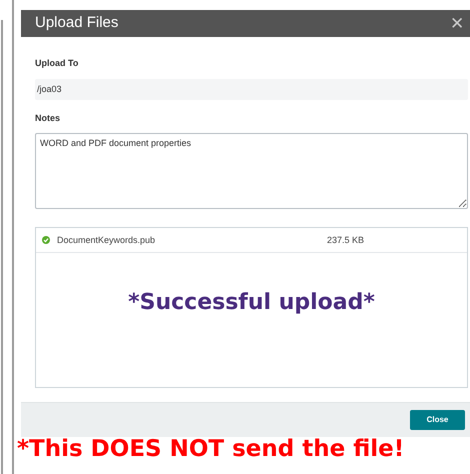 The height and width of the screenshot is (474, 470). Describe the element at coordinates (76, 23) in the screenshot. I see `dialog-title: Upload Files` at that location.